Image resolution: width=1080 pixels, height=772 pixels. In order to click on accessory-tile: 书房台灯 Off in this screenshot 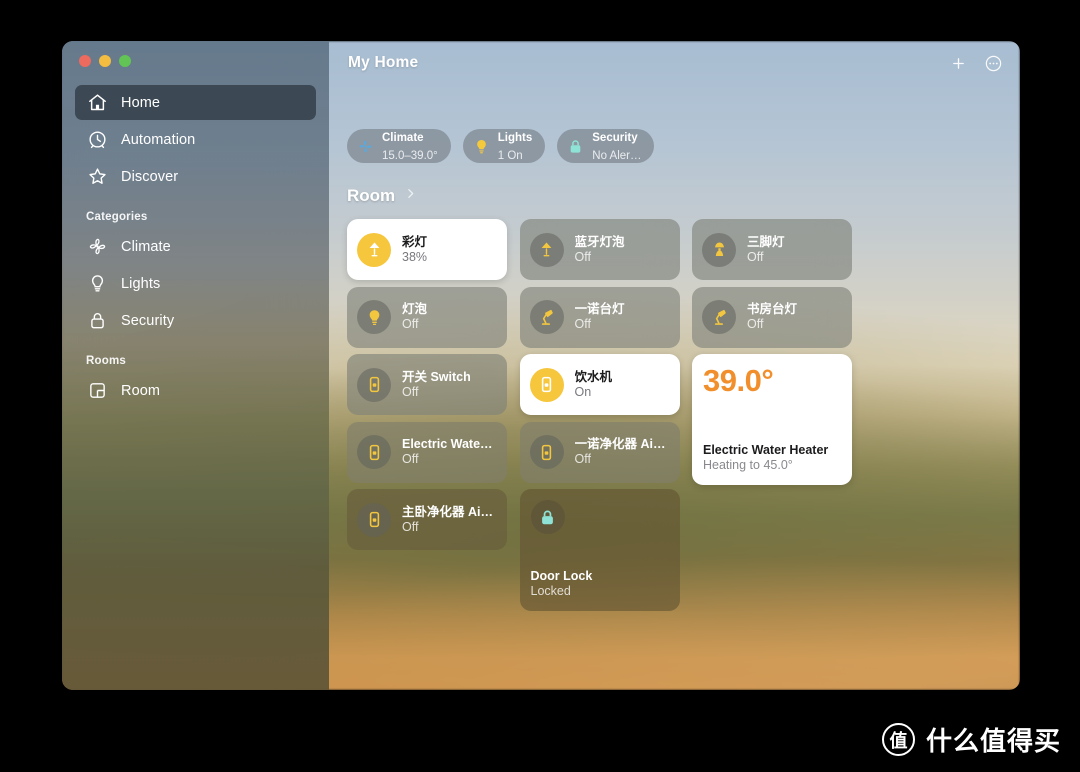, I will do `click(772, 317)`.